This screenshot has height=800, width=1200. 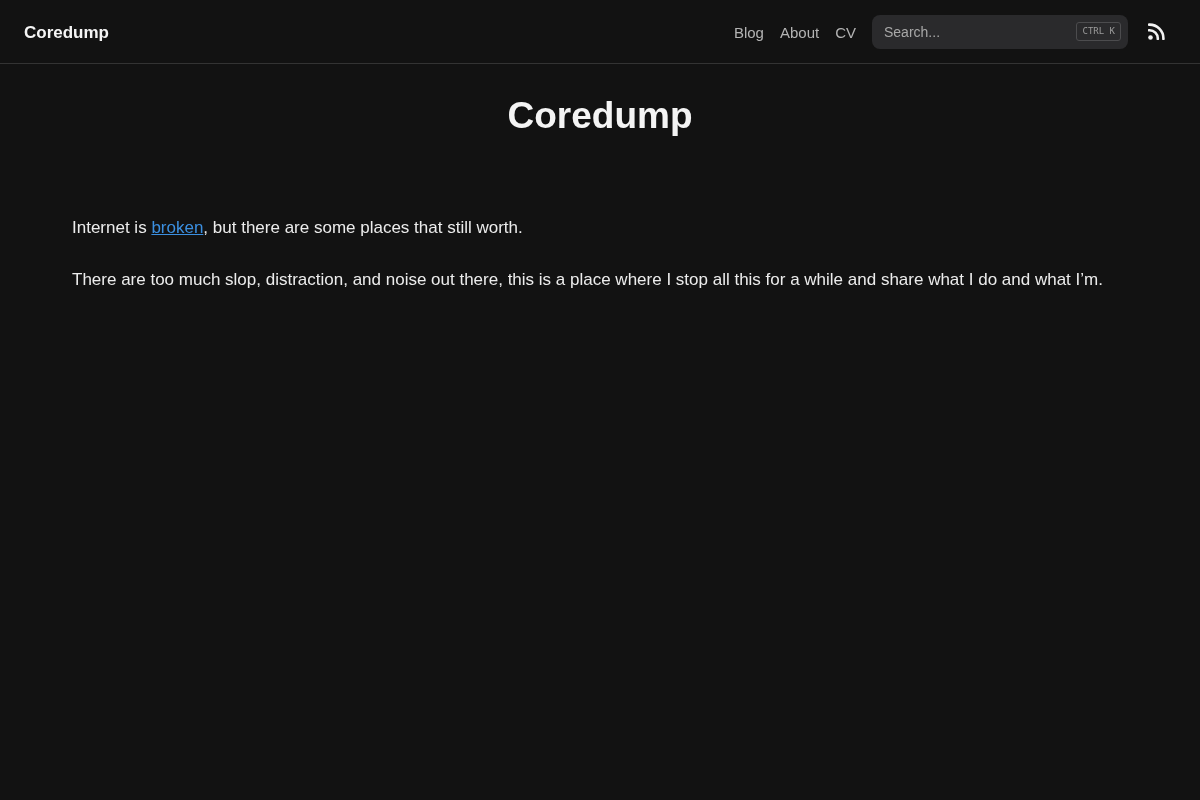 What do you see at coordinates (1157, 31) in the screenshot?
I see `rss-feed-icon` at bounding box center [1157, 31].